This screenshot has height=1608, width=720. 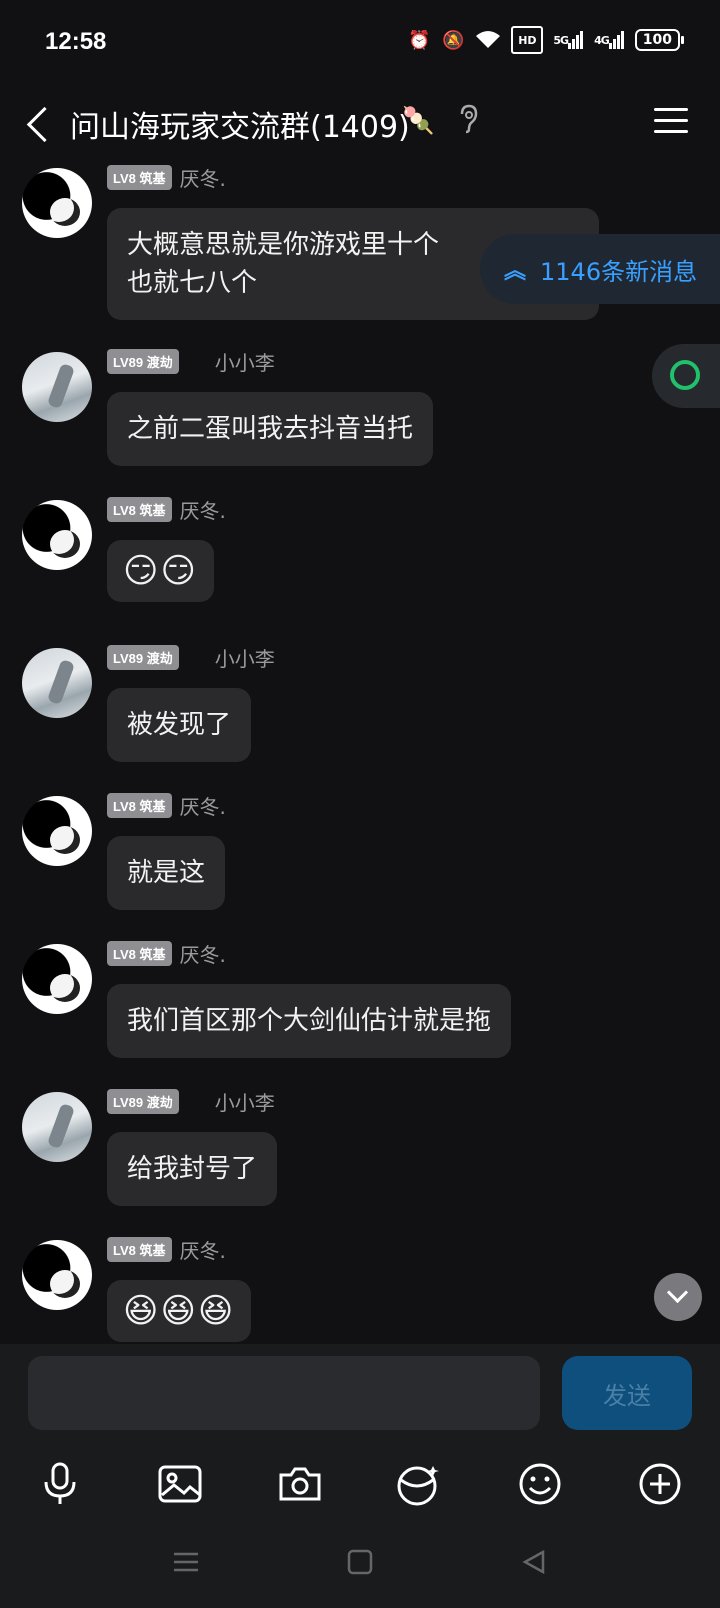 I want to click on message-emoji: 😆😆😆, so click(x=179, y=1311).